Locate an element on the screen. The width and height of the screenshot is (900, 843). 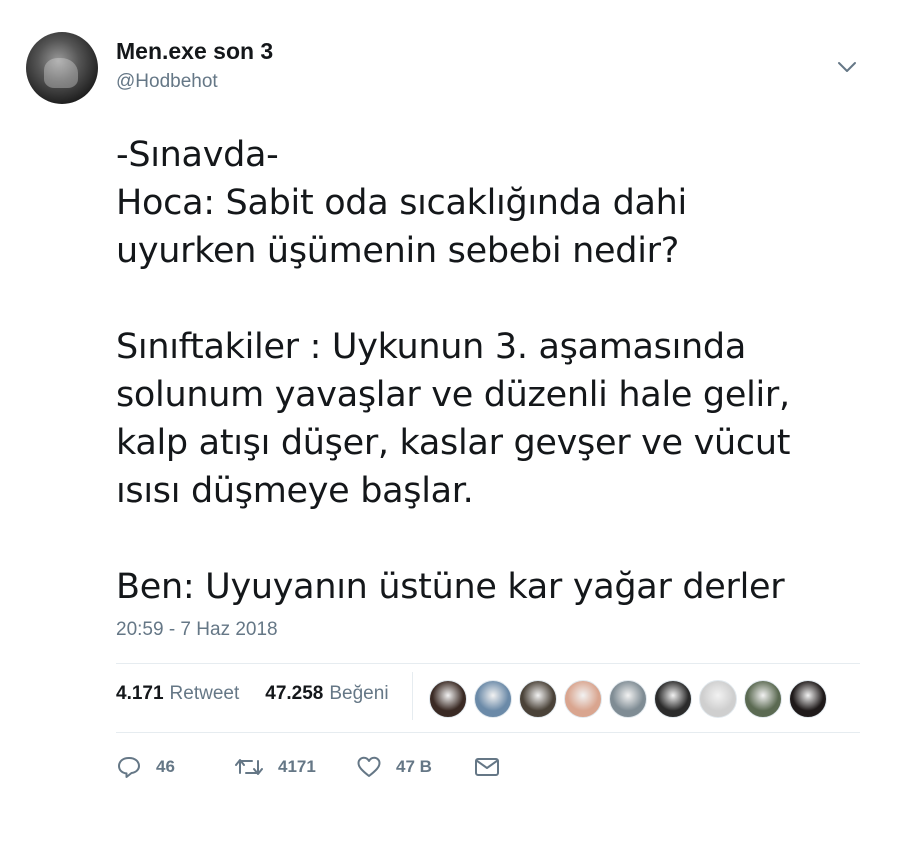
like-count: 47.258 is located at coordinates (294, 694).